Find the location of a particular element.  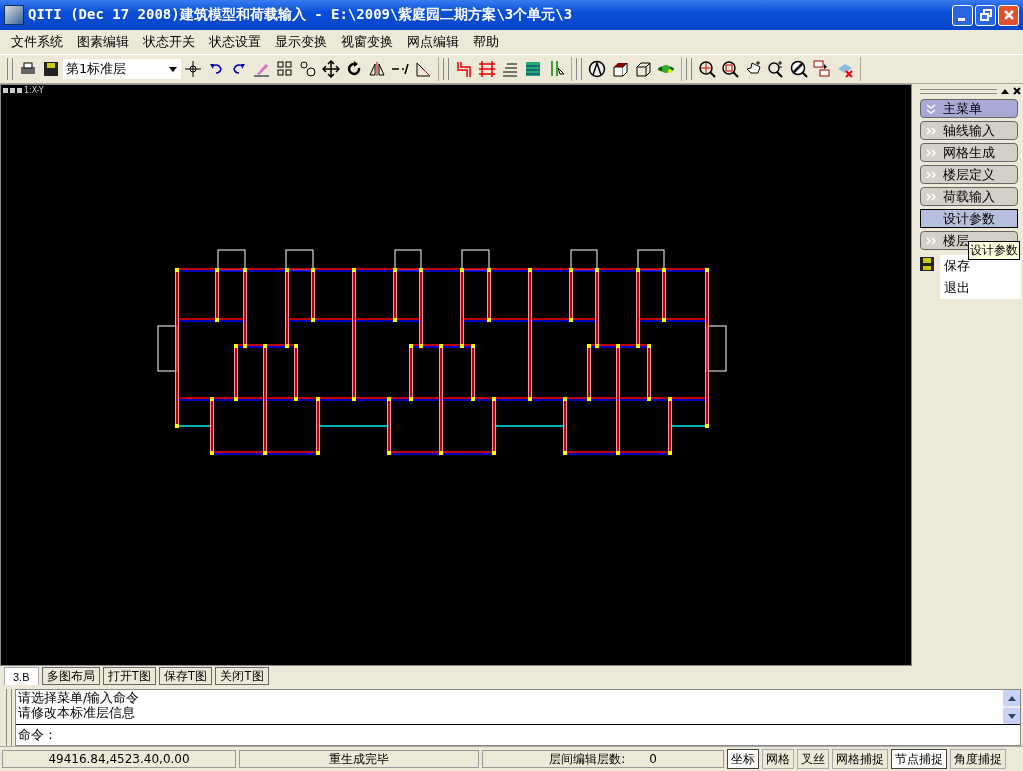

minimize-icon is located at coordinates (961, 19).